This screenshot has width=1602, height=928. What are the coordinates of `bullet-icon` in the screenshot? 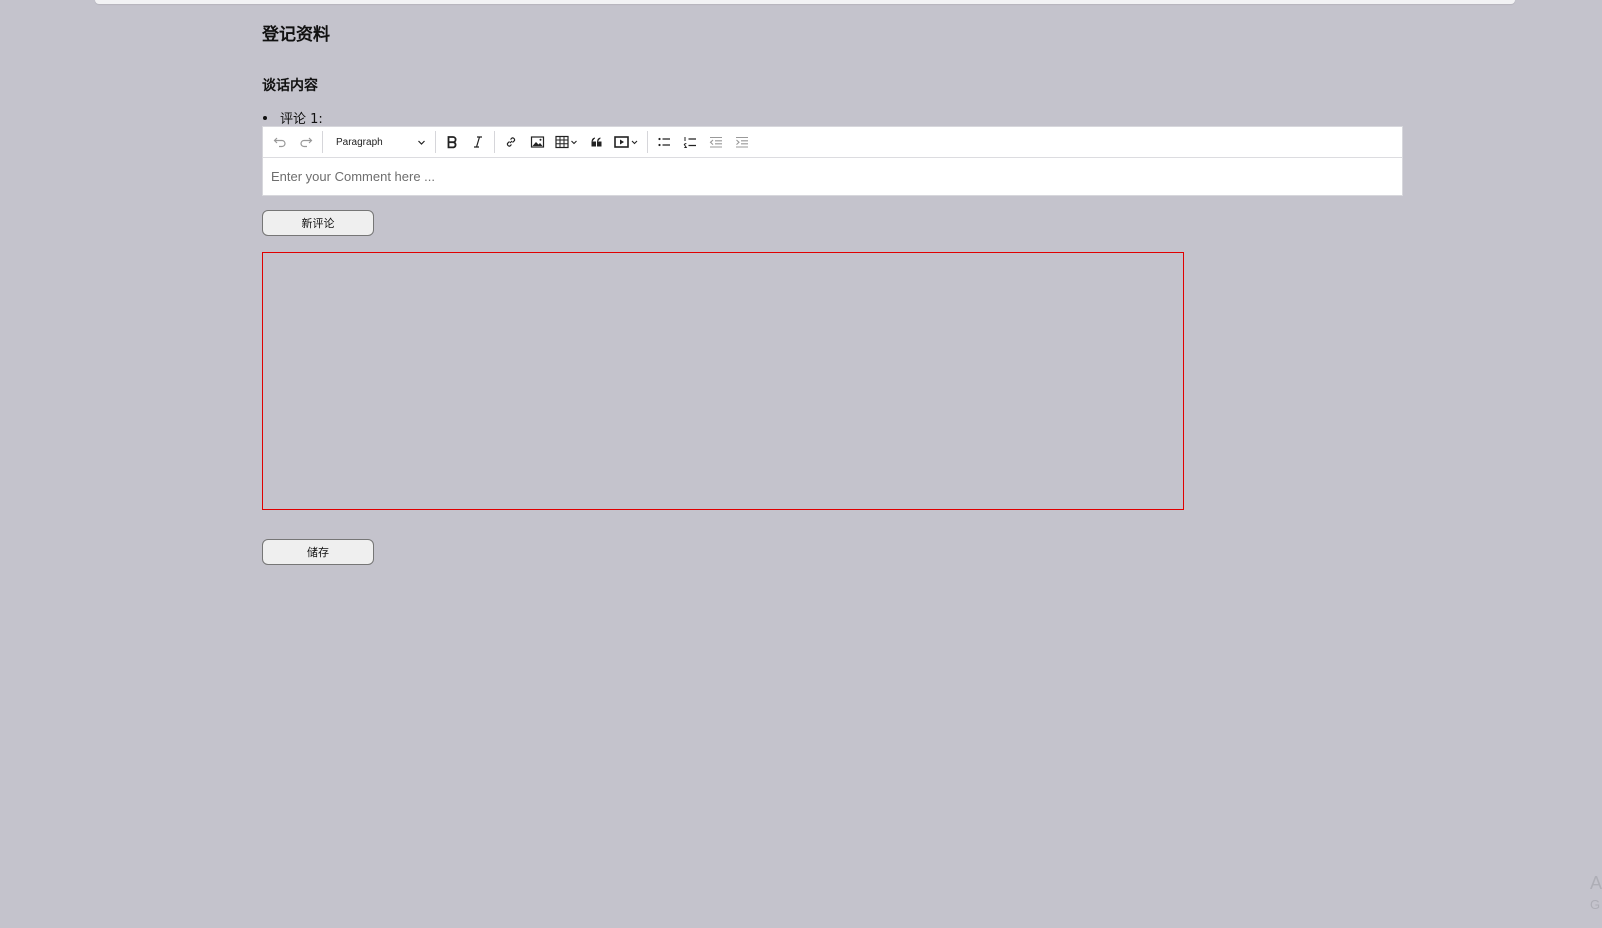 It's located at (265, 117).